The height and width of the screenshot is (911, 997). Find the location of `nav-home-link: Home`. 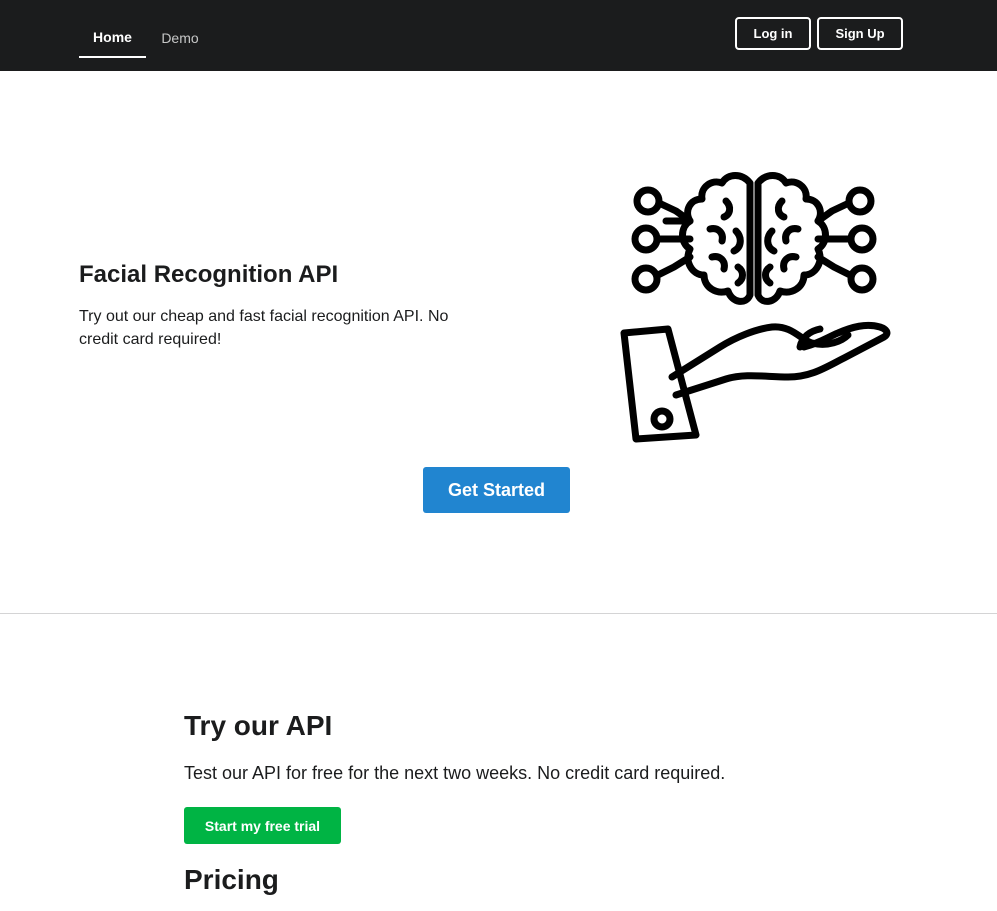

nav-home-link: Home is located at coordinates (112, 29).